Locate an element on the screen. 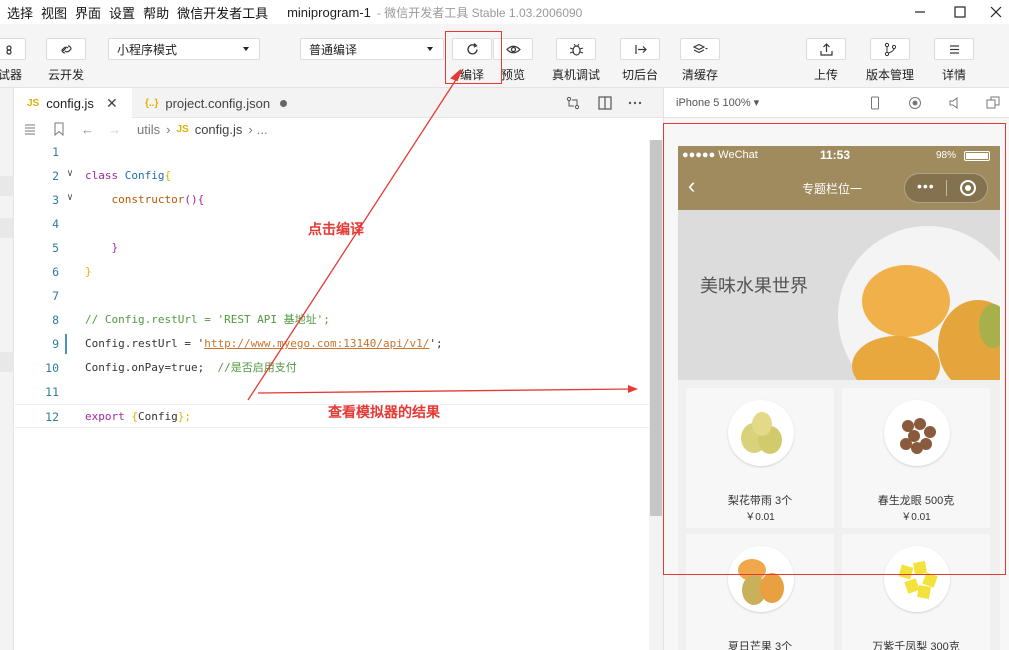 Image resolution: width=1009 pixels, height=650 pixels. tab-config-js: JS config.js ✕ is located at coordinates (73, 103).